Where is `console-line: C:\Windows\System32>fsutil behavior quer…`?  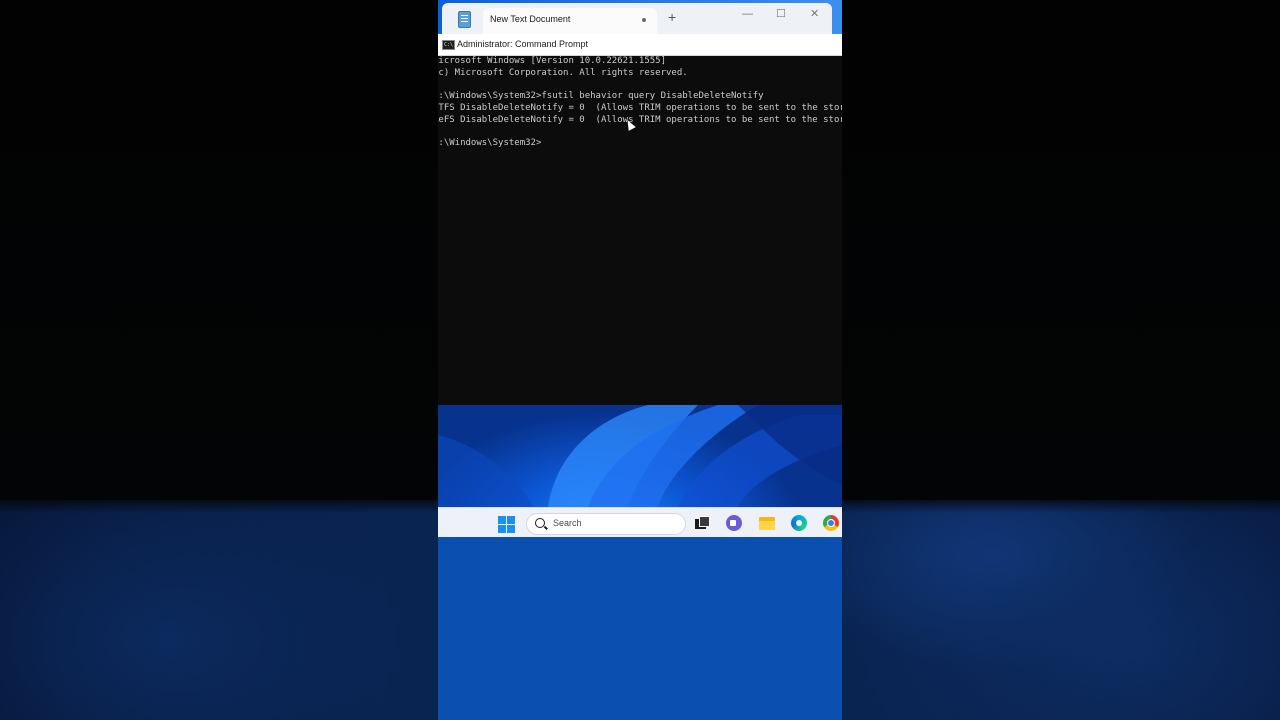
console-line: C:\Windows\System32>fsutil behavior quer… is located at coordinates (601, 96).